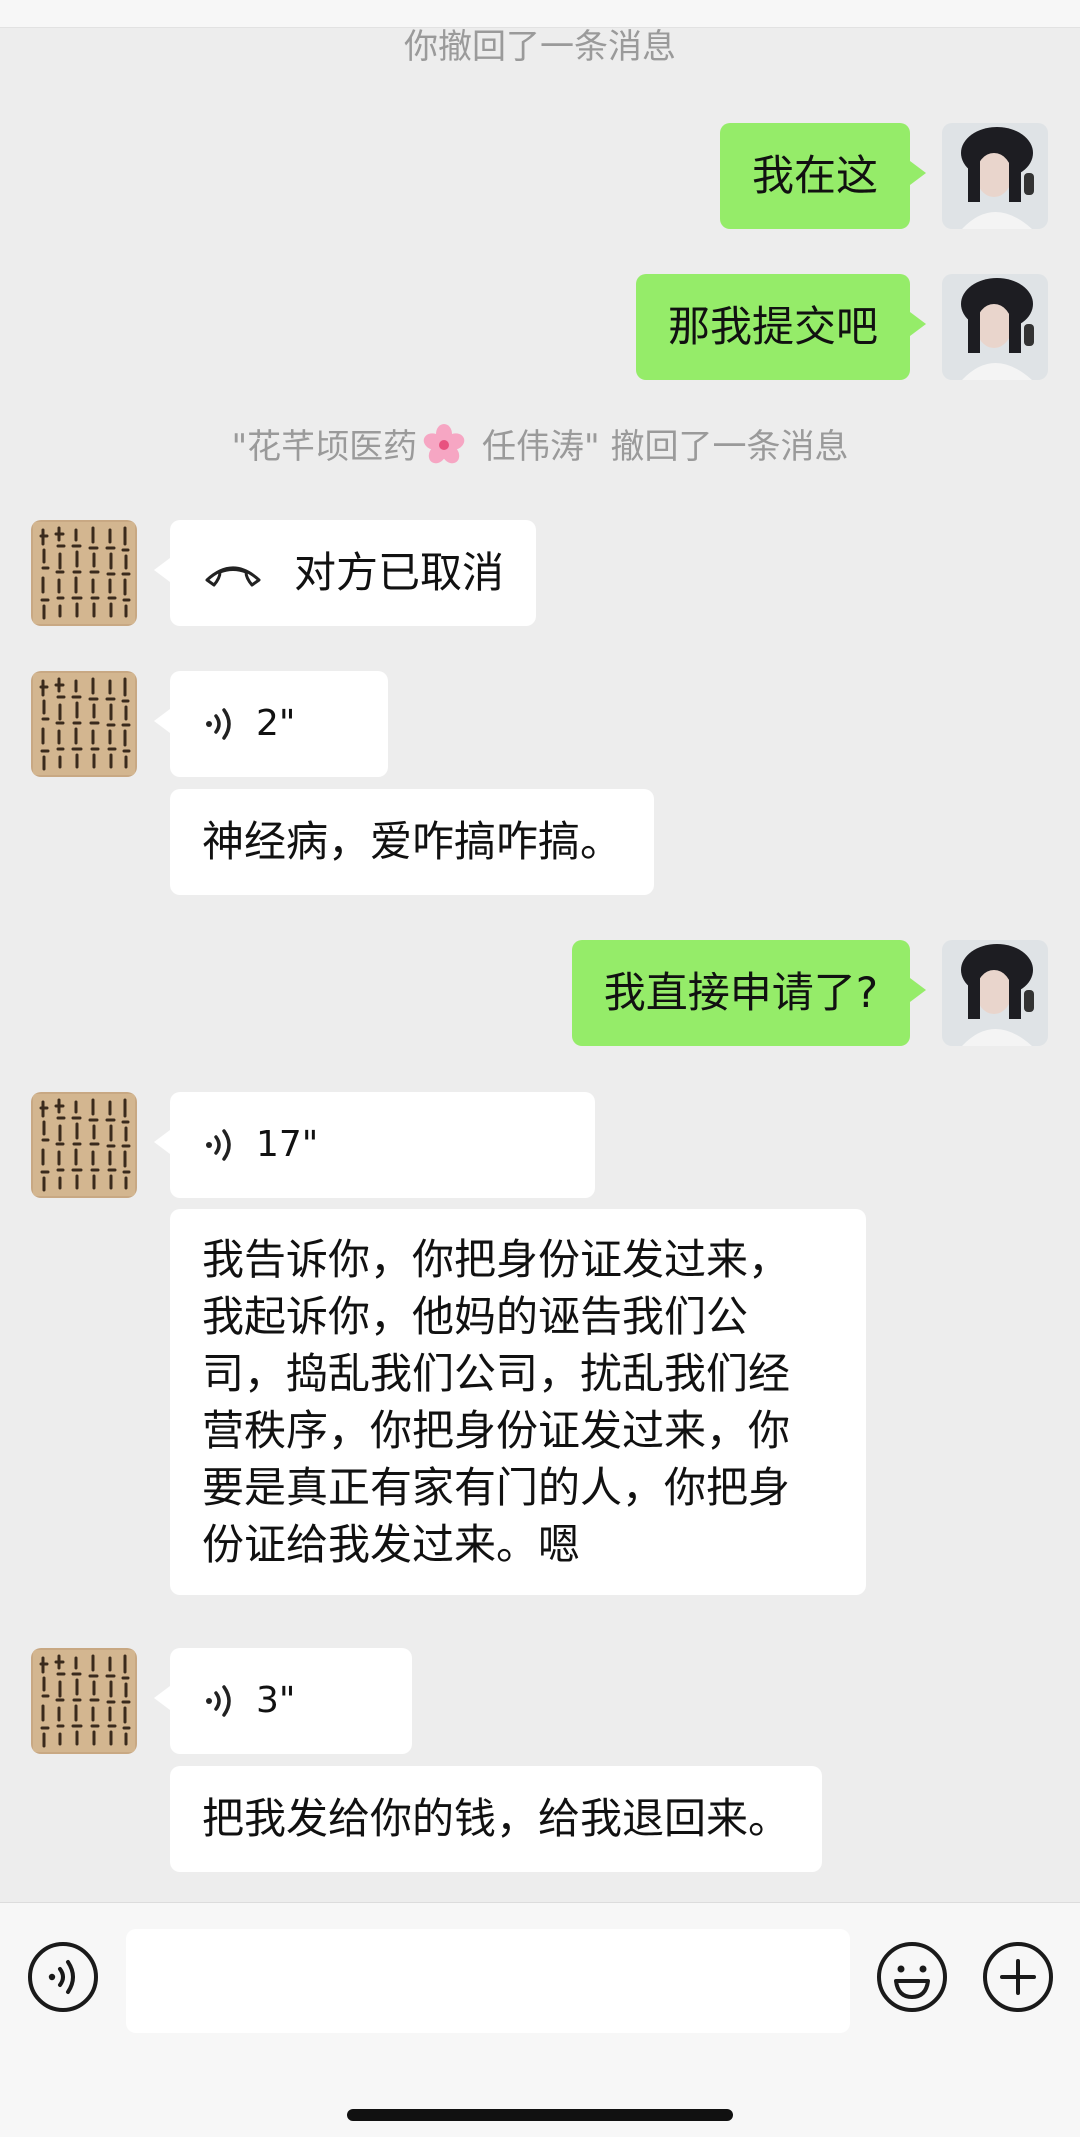 The height and width of the screenshot is (2137, 1080). Describe the element at coordinates (276, 723) in the screenshot. I see `voice-duration: 2"` at that location.